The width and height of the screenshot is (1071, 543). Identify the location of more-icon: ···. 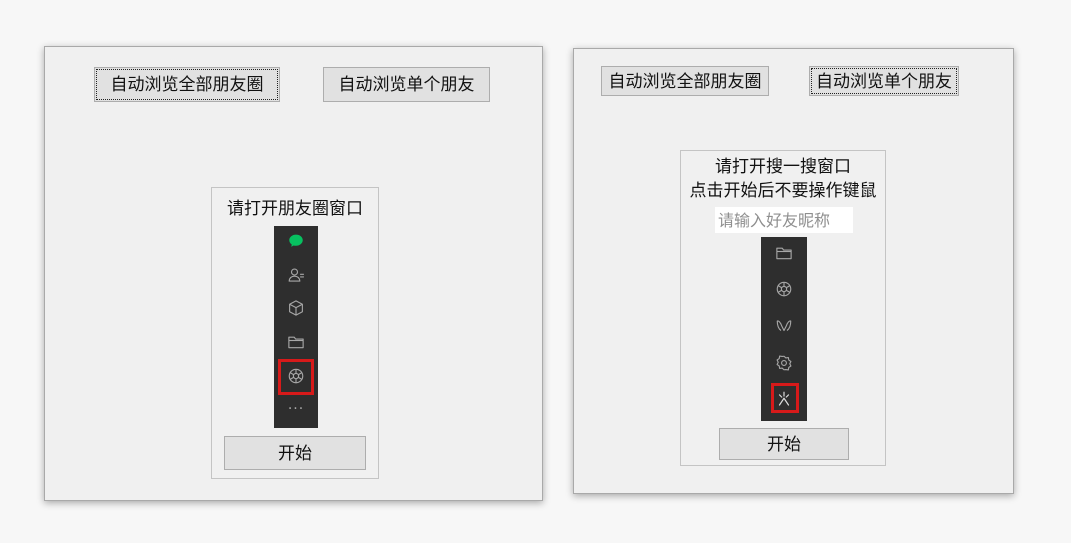
(296, 409).